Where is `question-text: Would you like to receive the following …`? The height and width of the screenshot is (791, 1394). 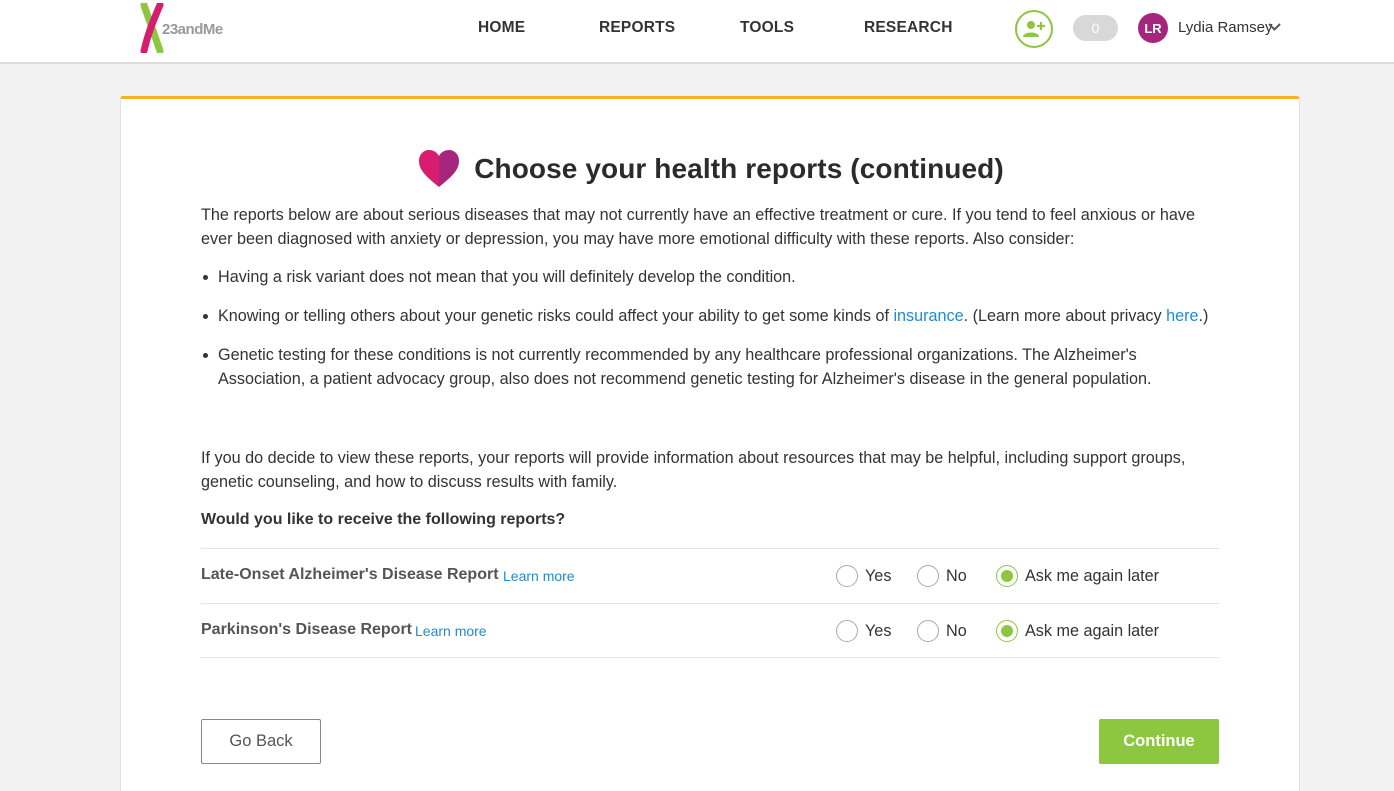 question-text: Would you like to receive the following … is located at coordinates (383, 519).